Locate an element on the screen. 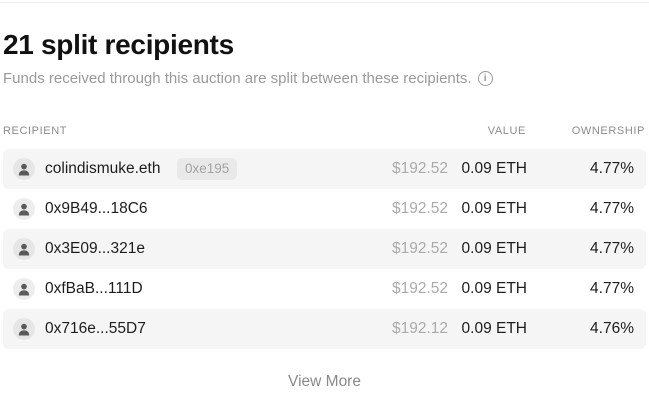 This screenshot has height=401, width=649. recipient-row: 0xfBaB...111D $192.52 0.09 ETH 4.77% is located at coordinates (324, 289).